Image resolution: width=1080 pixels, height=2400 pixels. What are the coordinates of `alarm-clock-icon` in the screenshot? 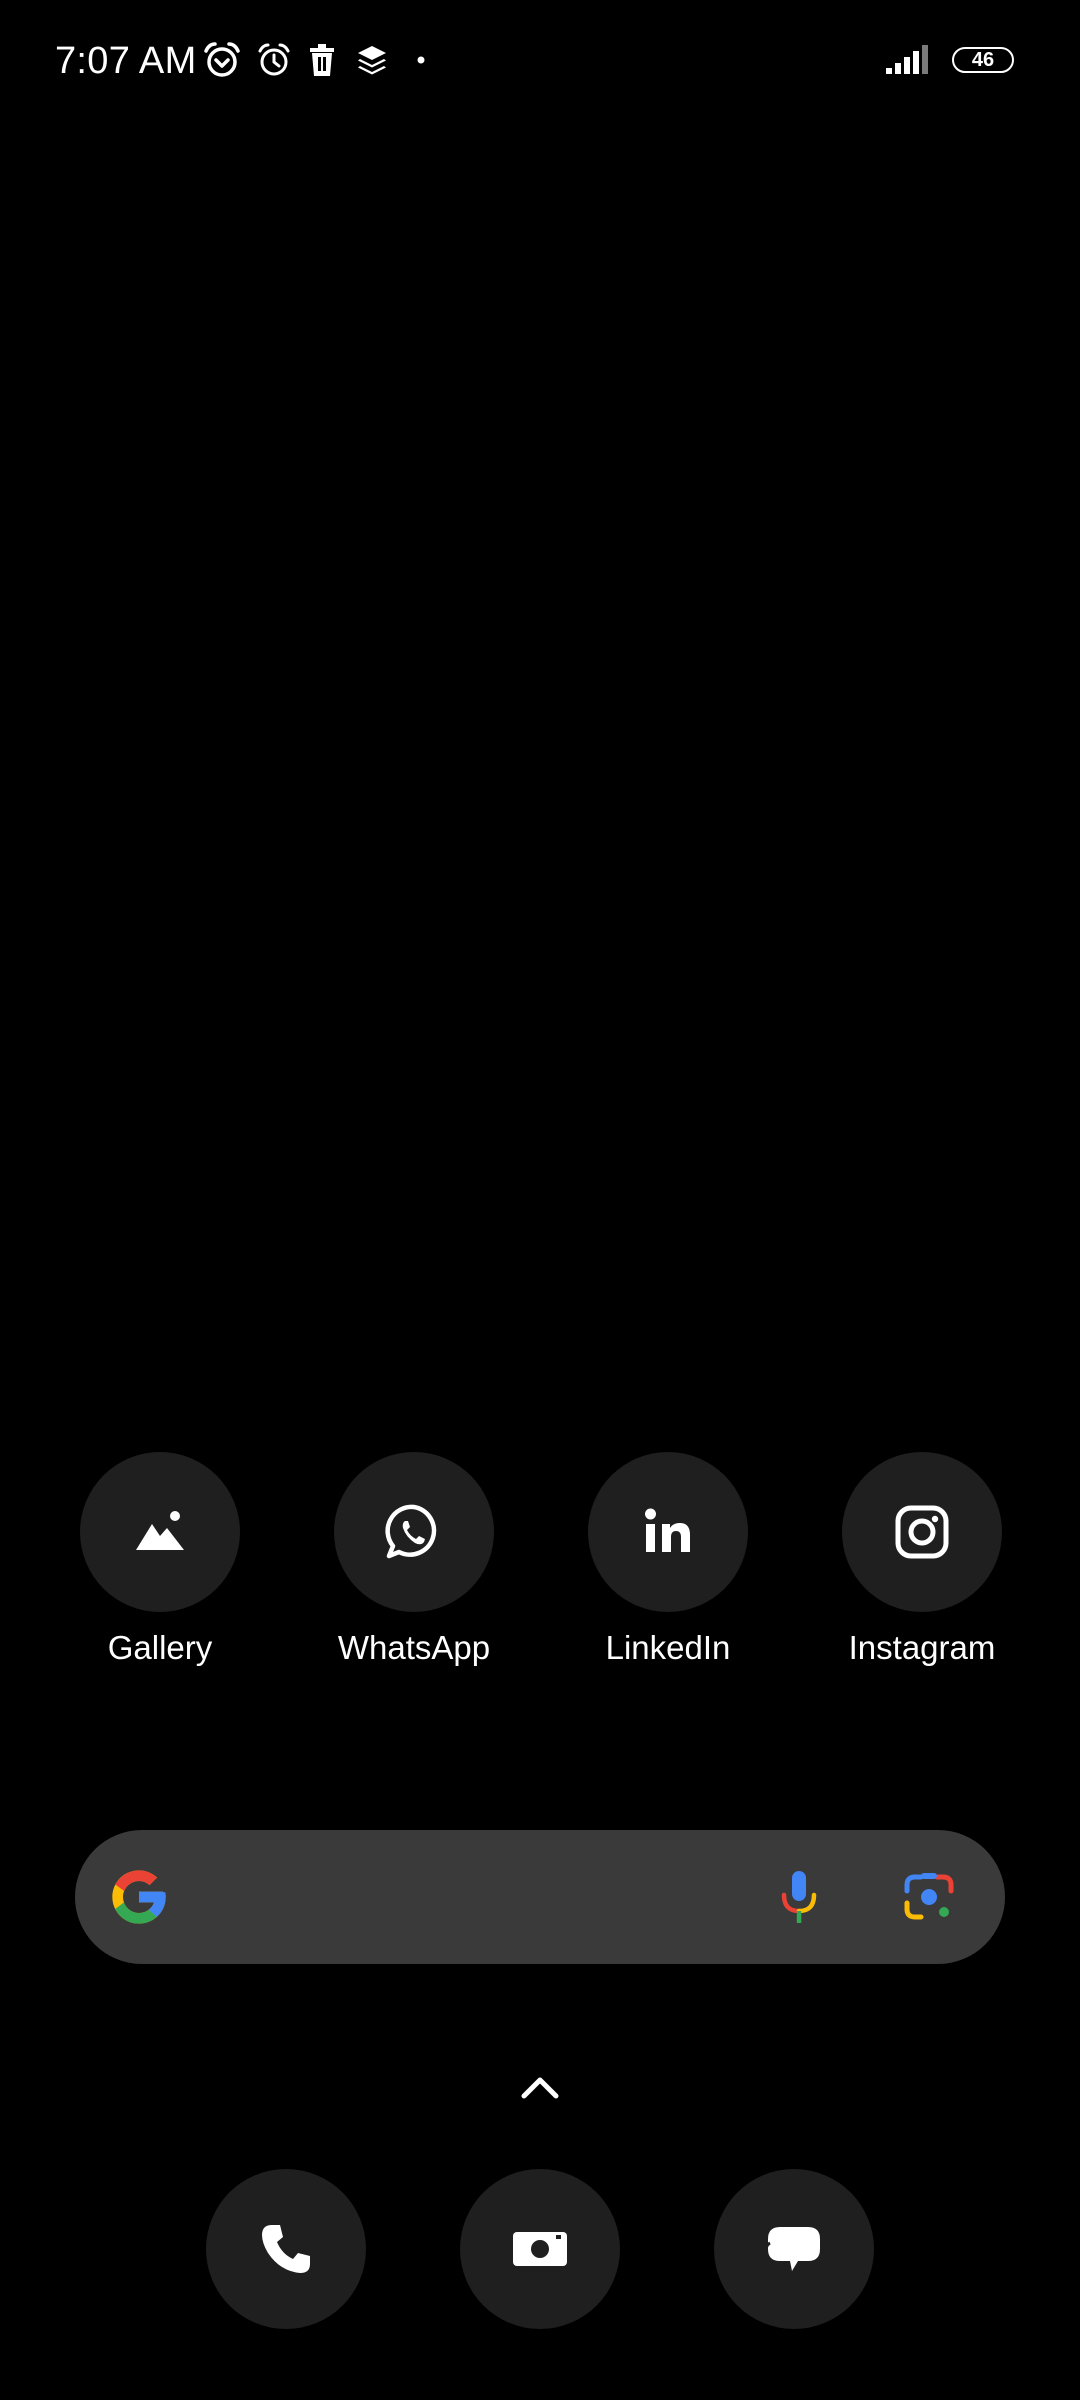 It's located at (222, 60).